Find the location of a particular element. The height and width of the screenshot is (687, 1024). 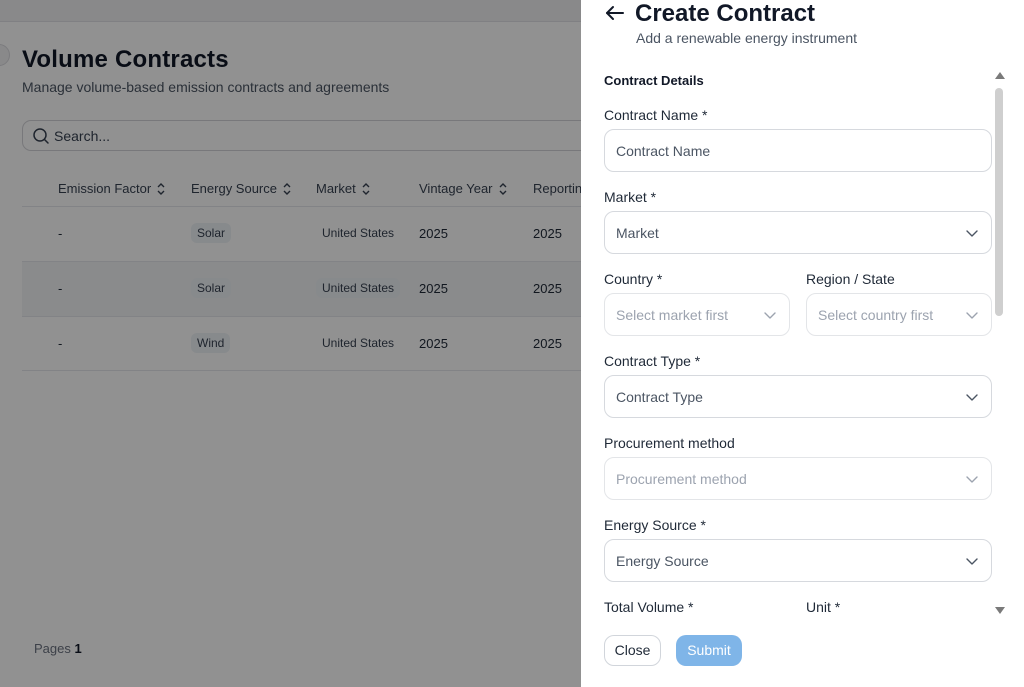

contract-name-label: Contract Name * is located at coordinates (656, 115).